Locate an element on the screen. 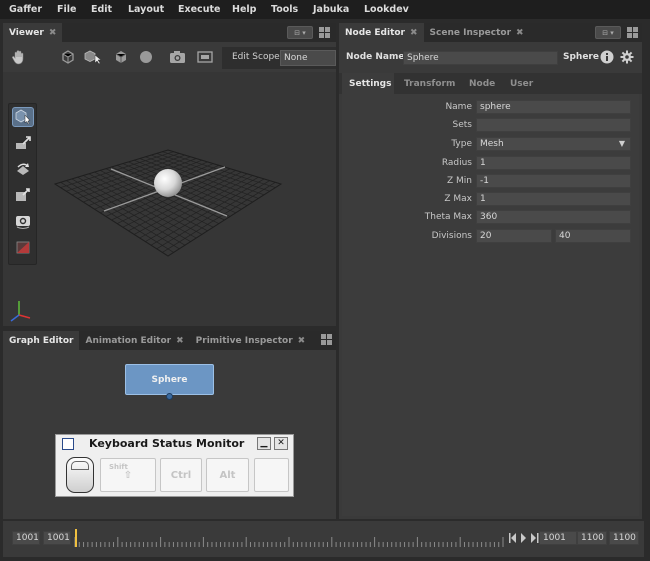 The height and width of the screenshot is (561, 650). play-start-input: 1001 is located at coordinates (558, 538).